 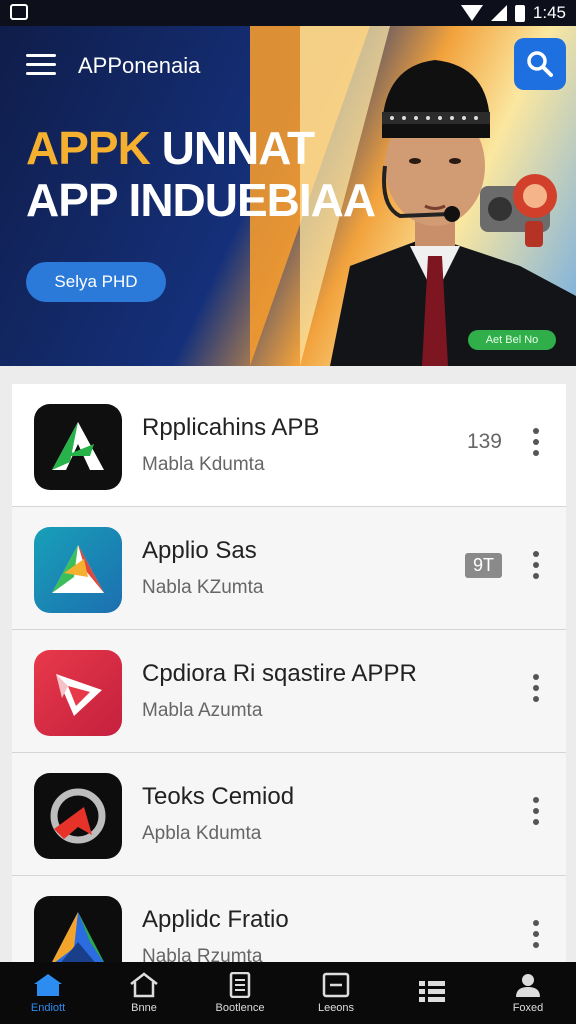 What do you see at coordinates (484, 441) in the screenshot?
I see `app-count: 139` at bounding box center [484, 441].